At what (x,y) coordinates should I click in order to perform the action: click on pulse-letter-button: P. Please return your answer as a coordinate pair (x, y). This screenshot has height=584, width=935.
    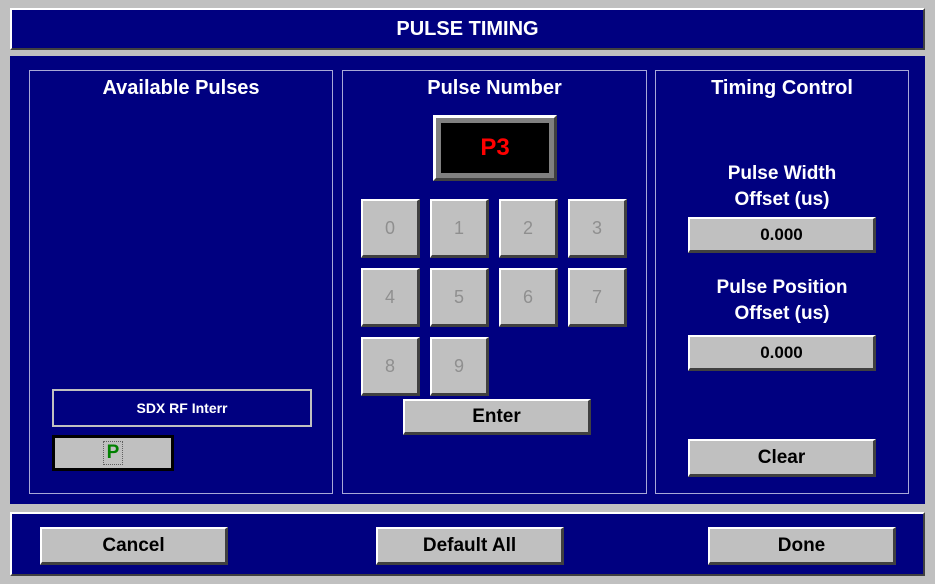
    Looking at the image, I should click on (113, 453).